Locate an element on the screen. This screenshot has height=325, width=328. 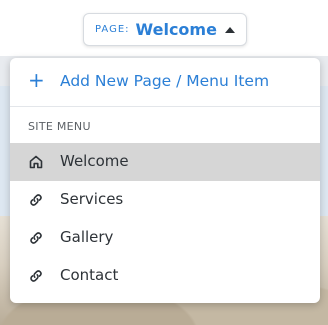
menu-item-welcome: Welcome is located at coordinates (165, 162).